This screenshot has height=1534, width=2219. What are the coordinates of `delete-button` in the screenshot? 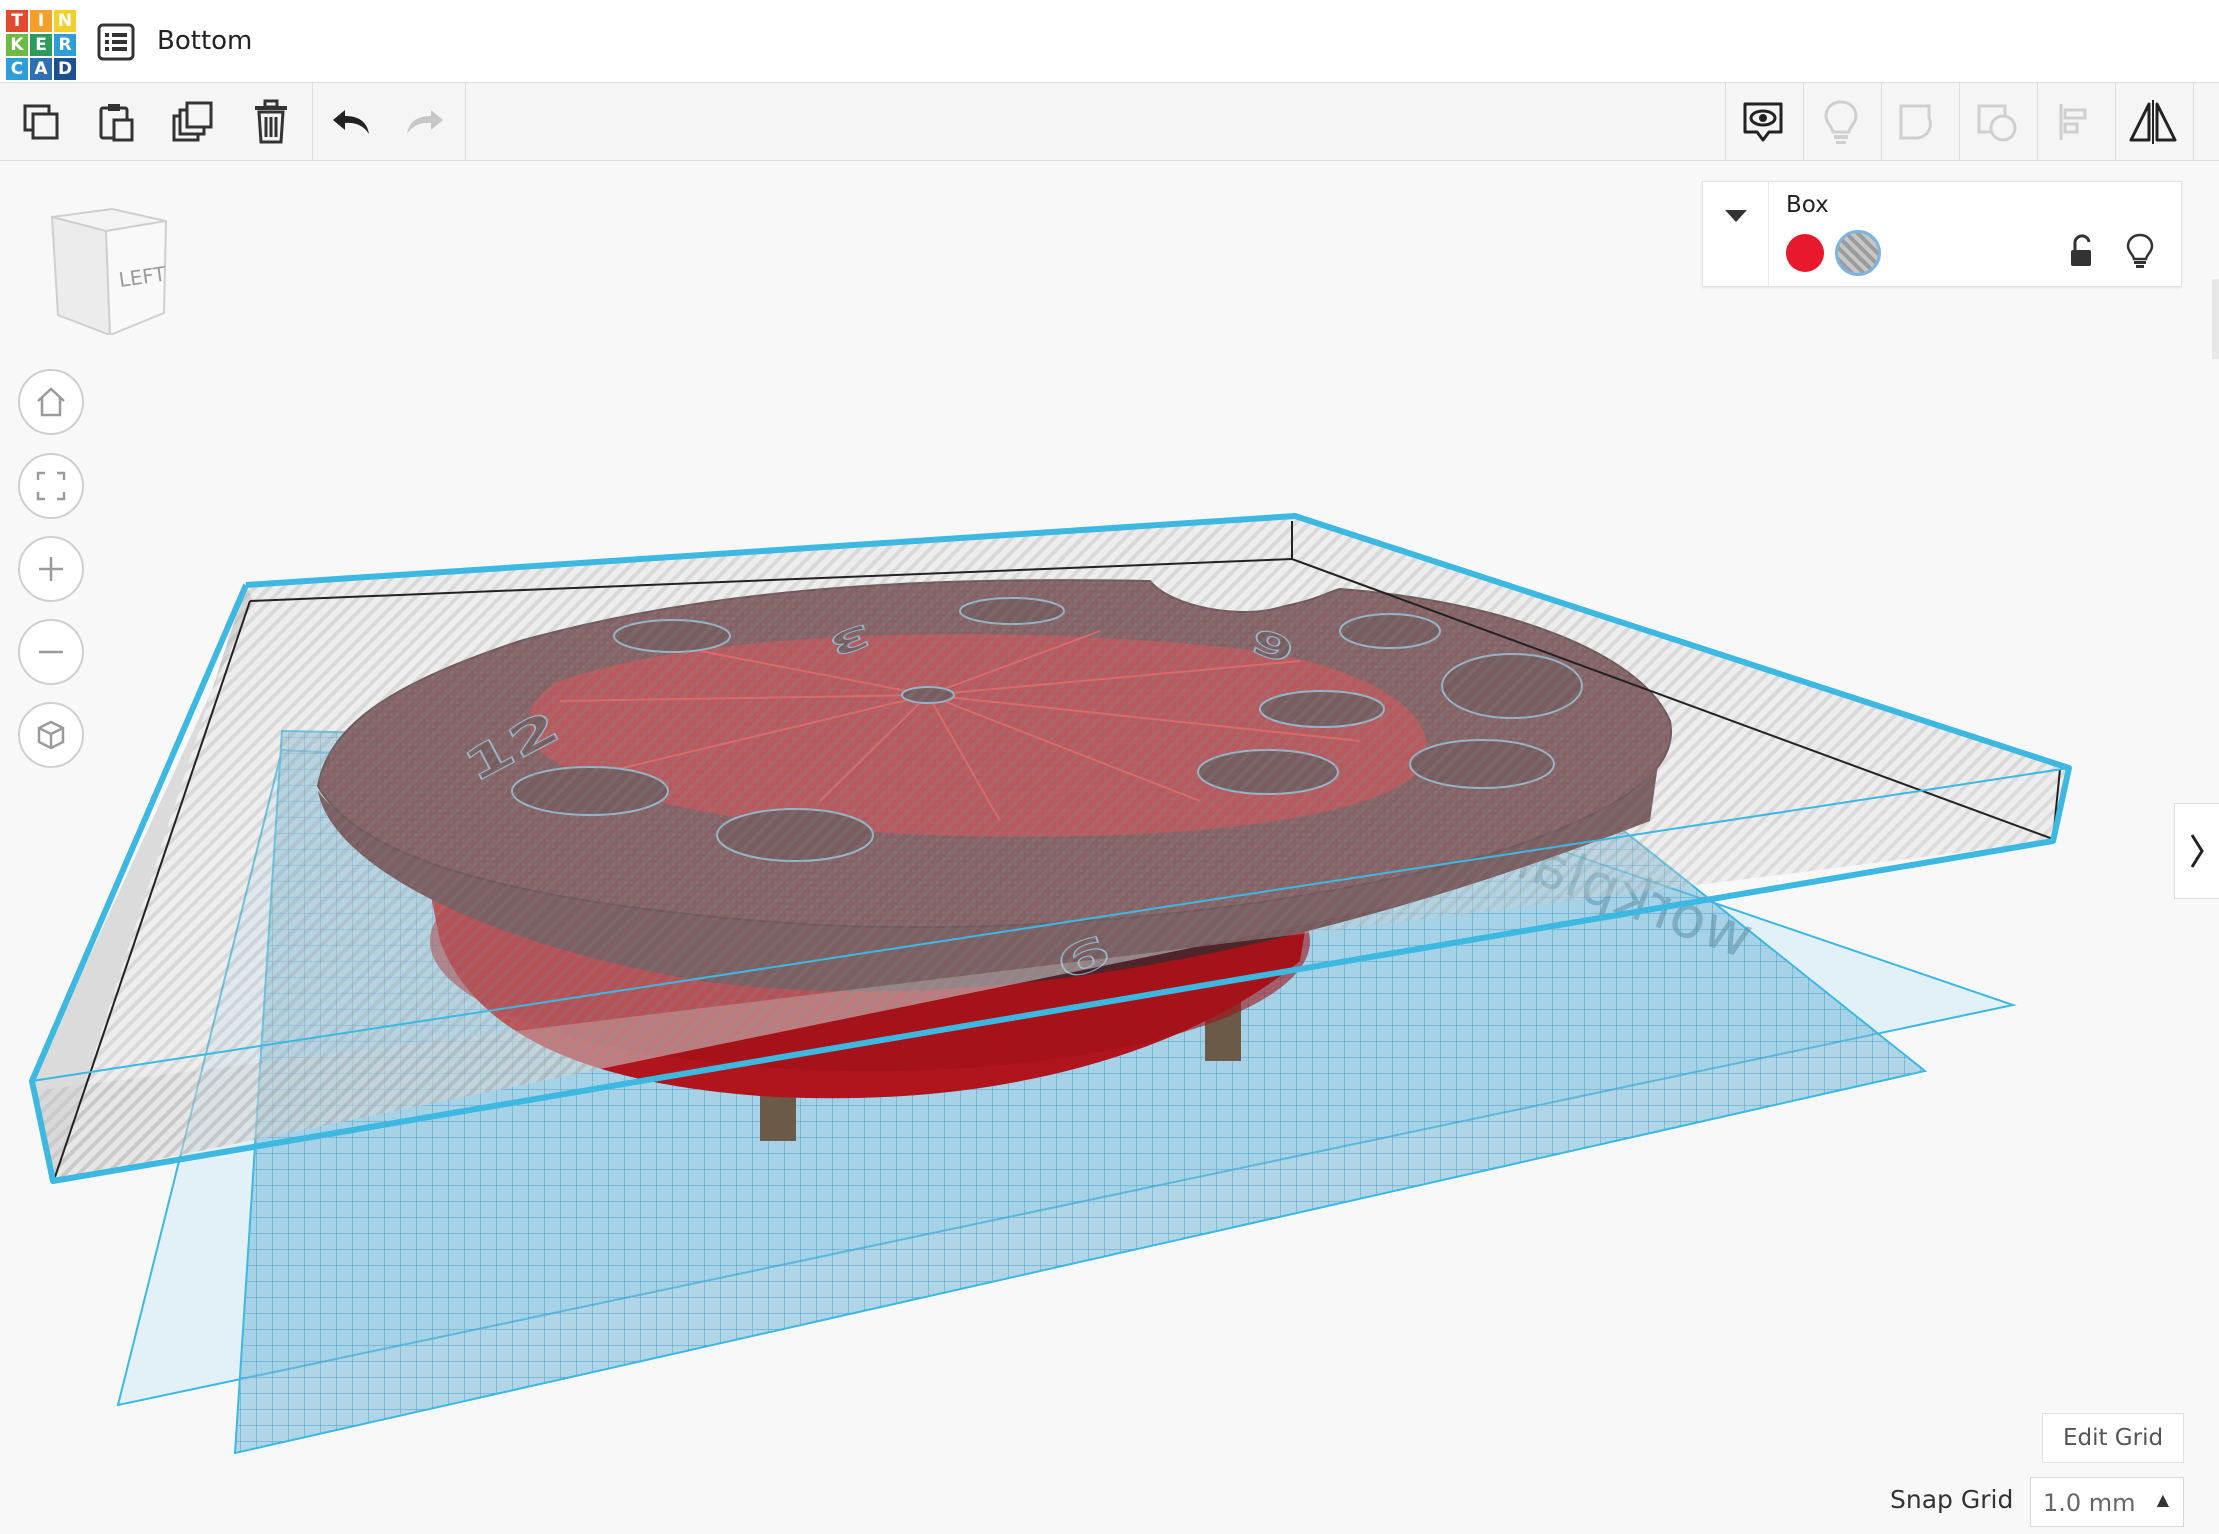 It's located at (271, 122).